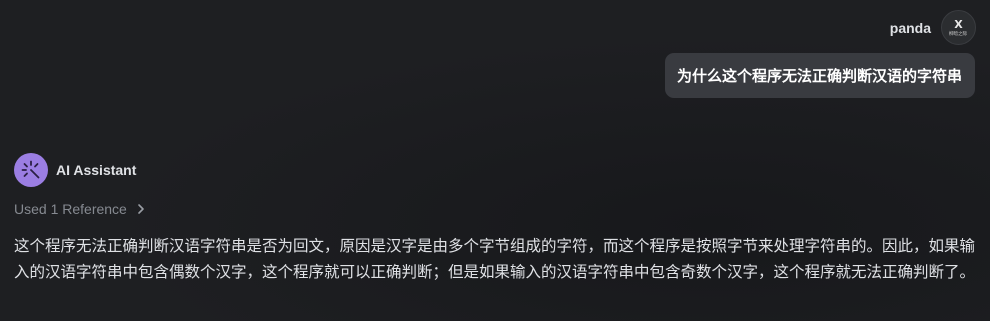  I want to click on assistant-name: AI Assistant, so click(96, 170).